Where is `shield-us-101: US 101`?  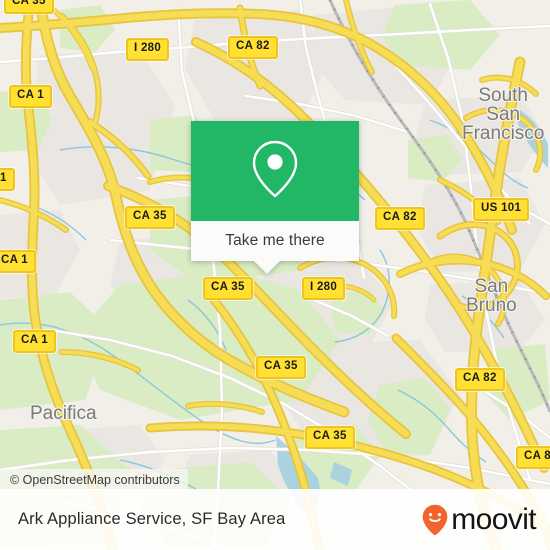
shield-us-101: US 101 is located at coordinates (501, 209).